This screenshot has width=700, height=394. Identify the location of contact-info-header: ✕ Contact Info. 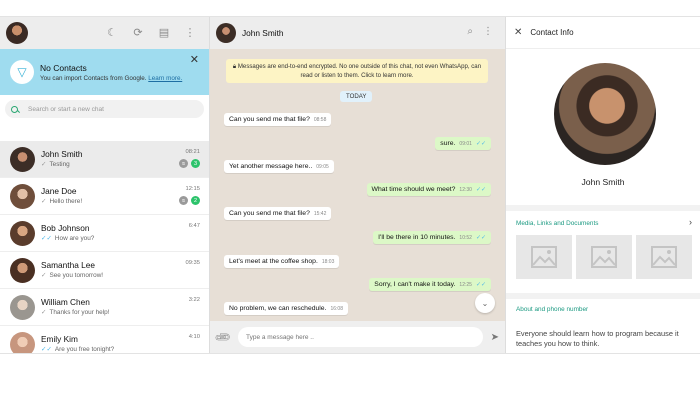
(603, 33).